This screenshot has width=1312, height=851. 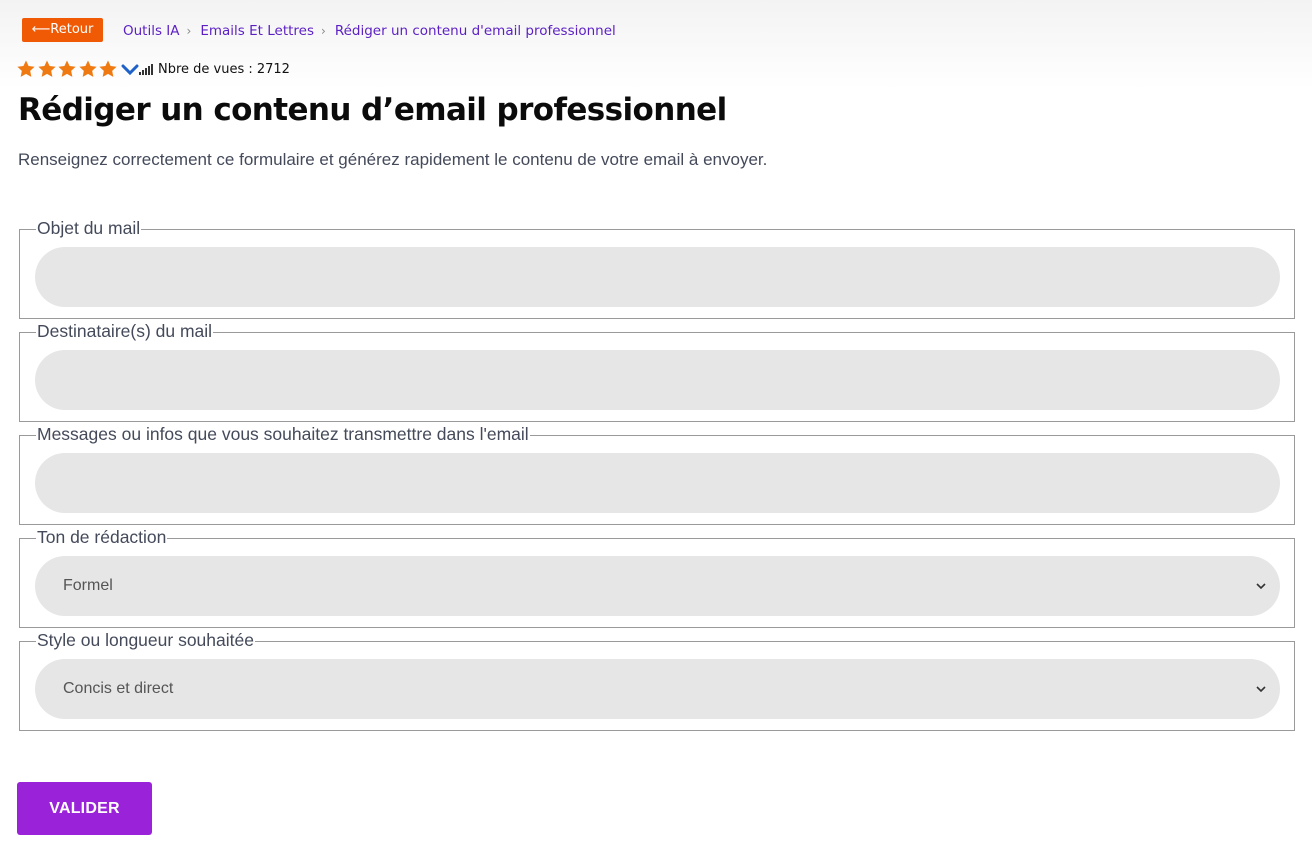 I want to click on validate-button: VALIDER, so click(x=84, y=808).